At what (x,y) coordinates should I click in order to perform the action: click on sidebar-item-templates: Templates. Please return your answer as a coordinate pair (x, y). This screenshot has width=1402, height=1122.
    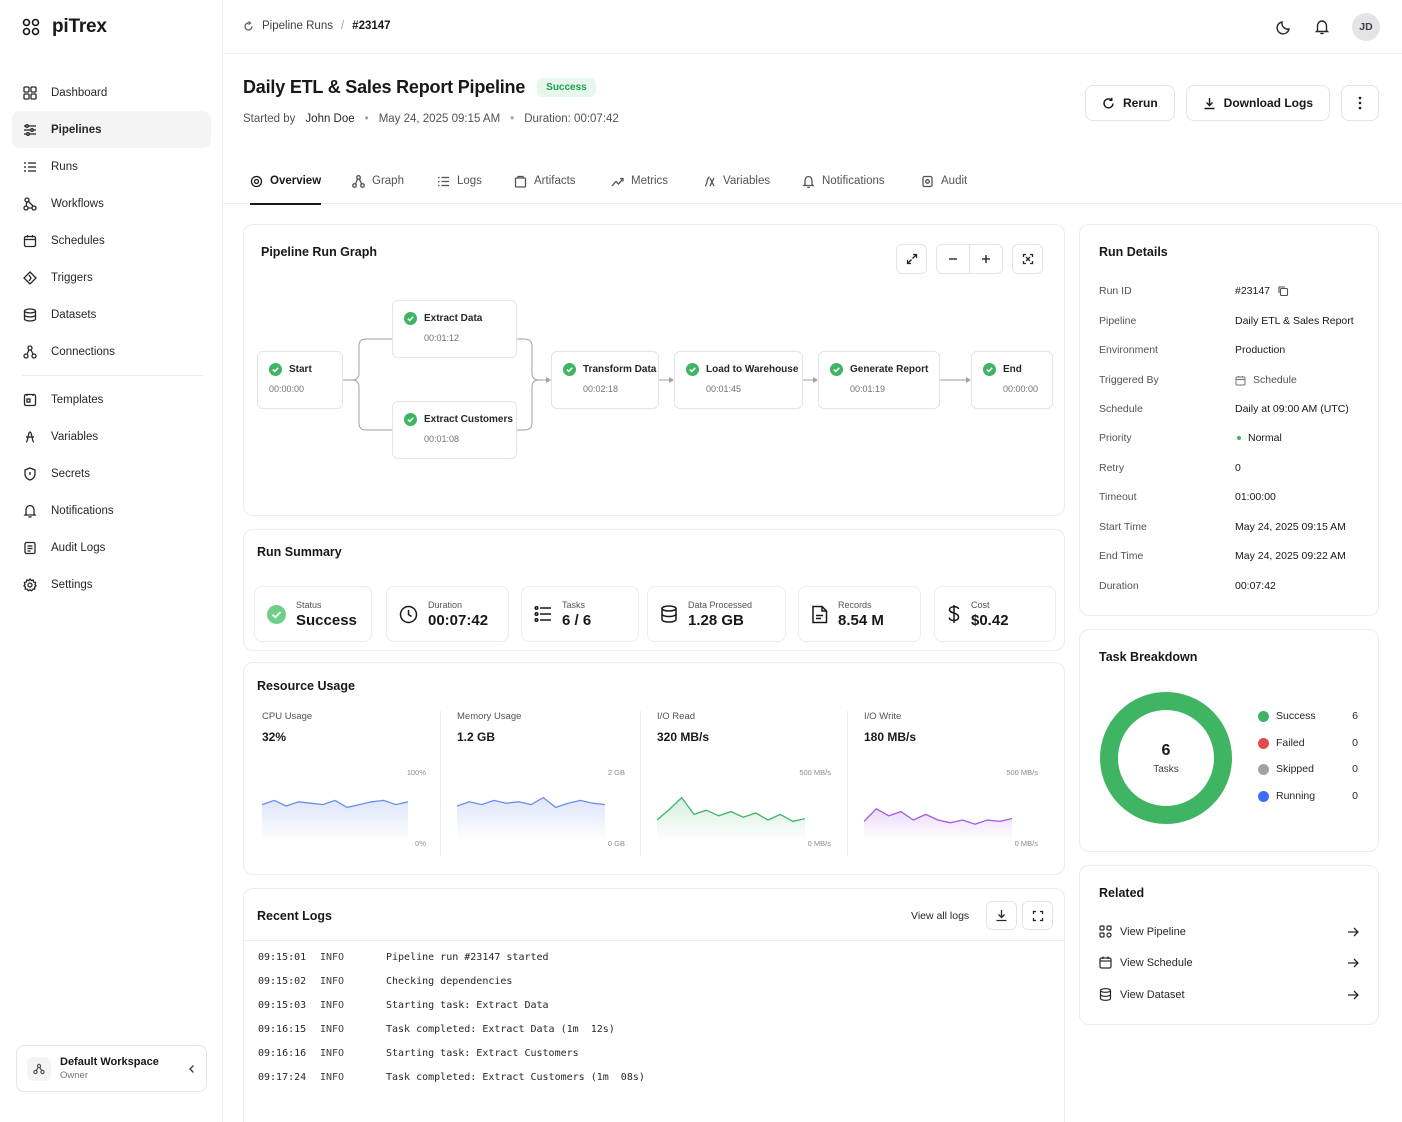
    Looking at the image, I should click on (111, 399).